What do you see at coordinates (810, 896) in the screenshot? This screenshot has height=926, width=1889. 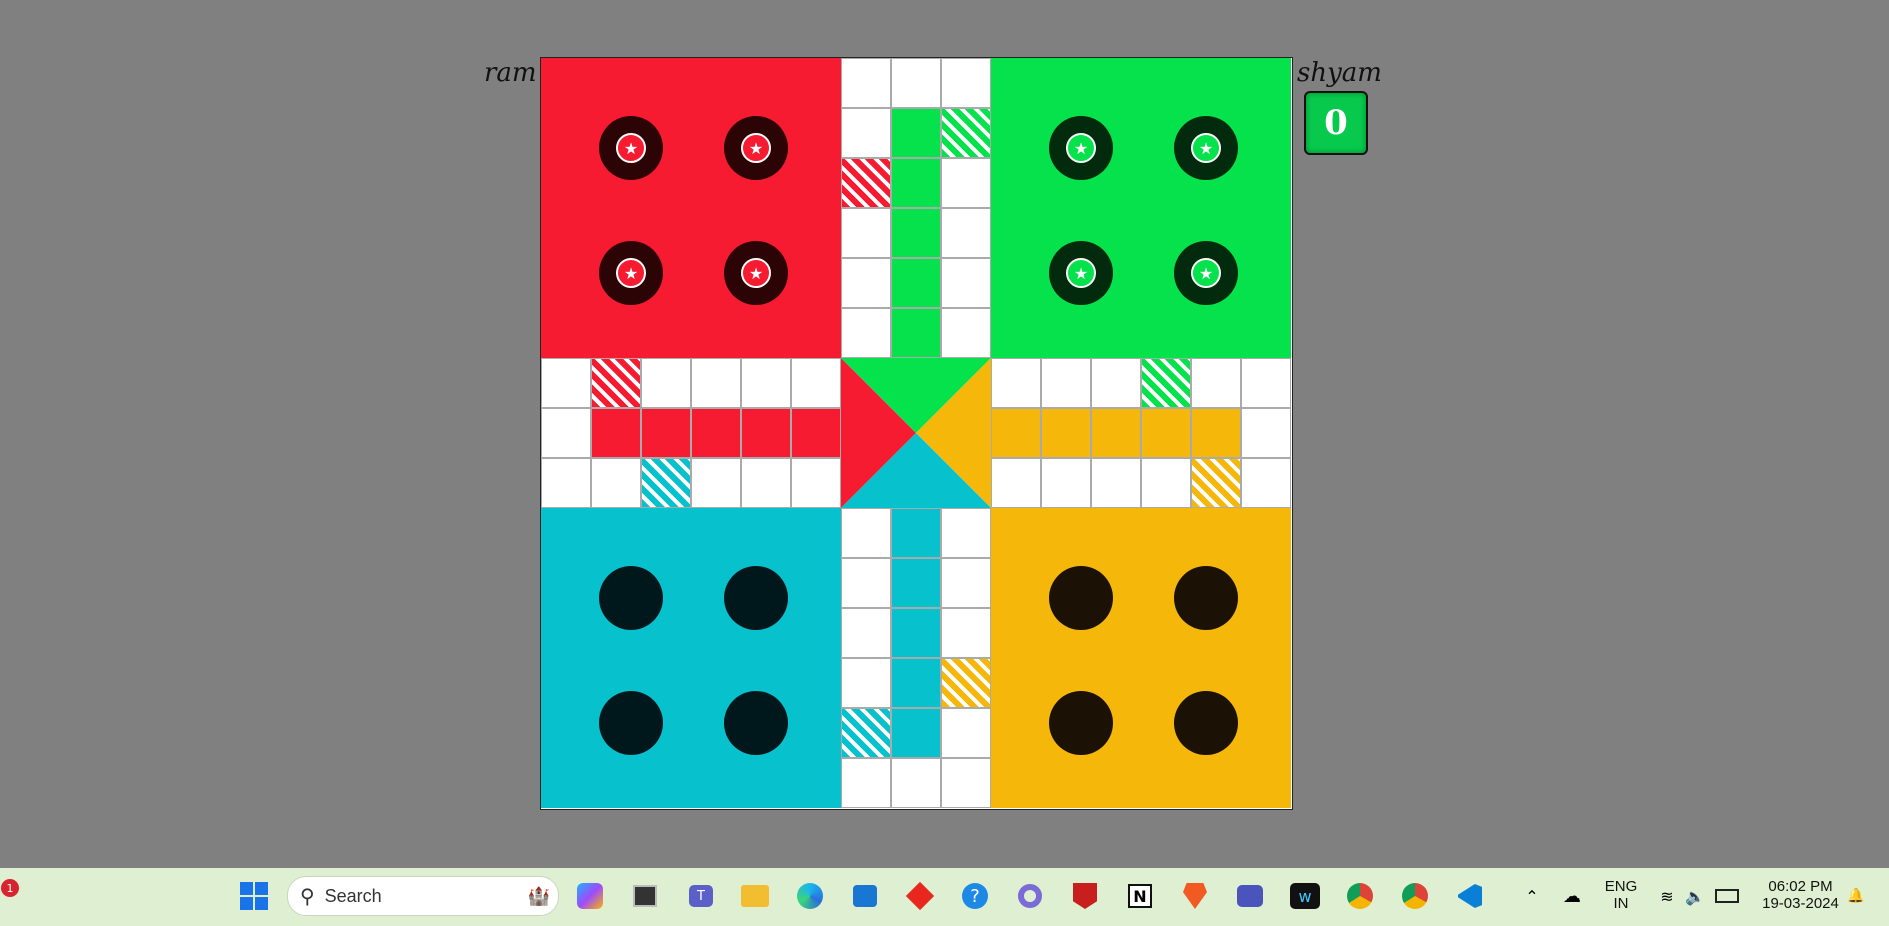 I see `edge-icon` at bounding box center [810, 896].